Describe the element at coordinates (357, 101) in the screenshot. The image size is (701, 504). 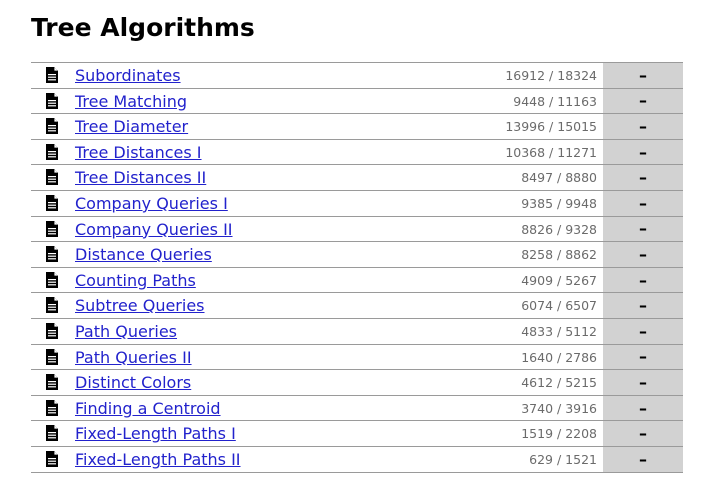
I see `task-row: Tree Matching 9448 / 11163 –` at that location.